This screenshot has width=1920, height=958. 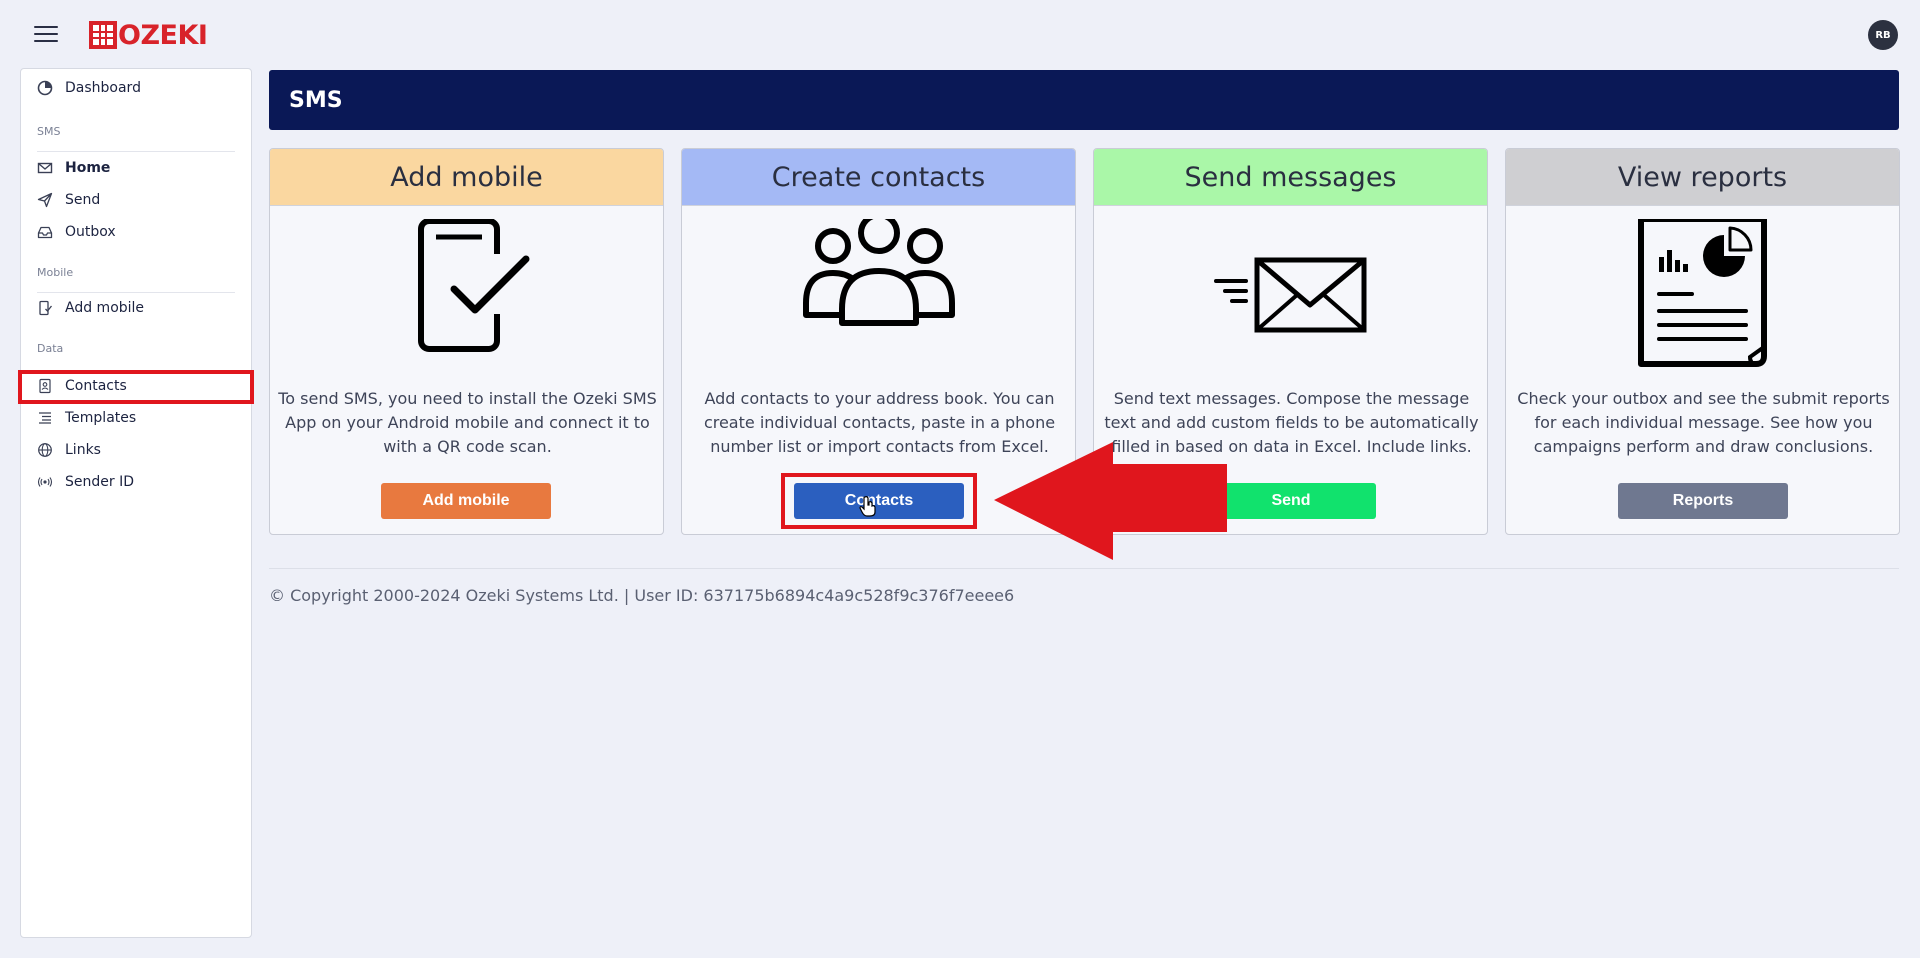 What do you see at coordinates (136, 450) in the screenshot?
I see `sidebar-item-links: Links` at bounding box center [136, 450].